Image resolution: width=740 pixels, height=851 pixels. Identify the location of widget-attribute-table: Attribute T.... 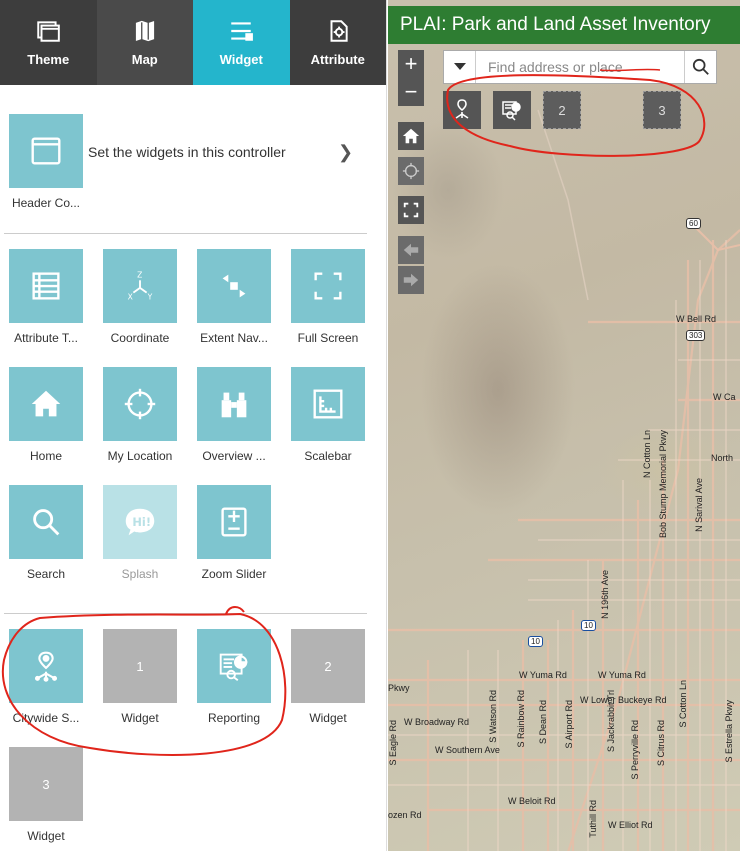
(46, 297).